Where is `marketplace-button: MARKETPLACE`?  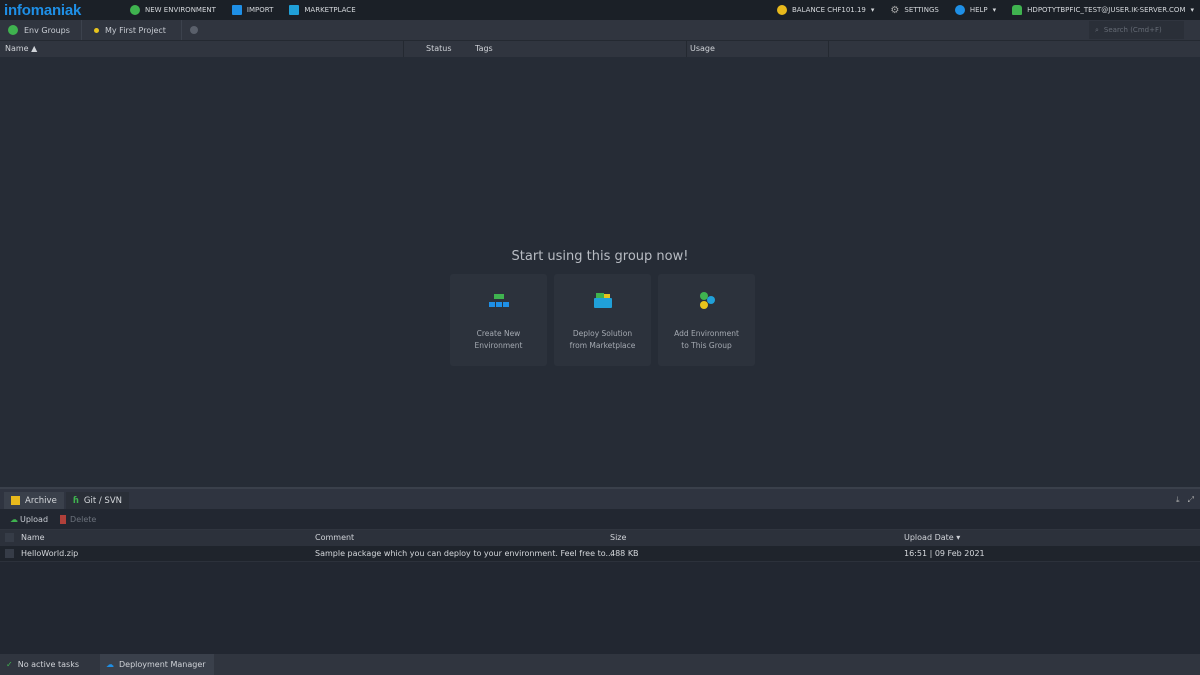
marketplace-button: MARKETPLACE is located at coordinates (322, 10).